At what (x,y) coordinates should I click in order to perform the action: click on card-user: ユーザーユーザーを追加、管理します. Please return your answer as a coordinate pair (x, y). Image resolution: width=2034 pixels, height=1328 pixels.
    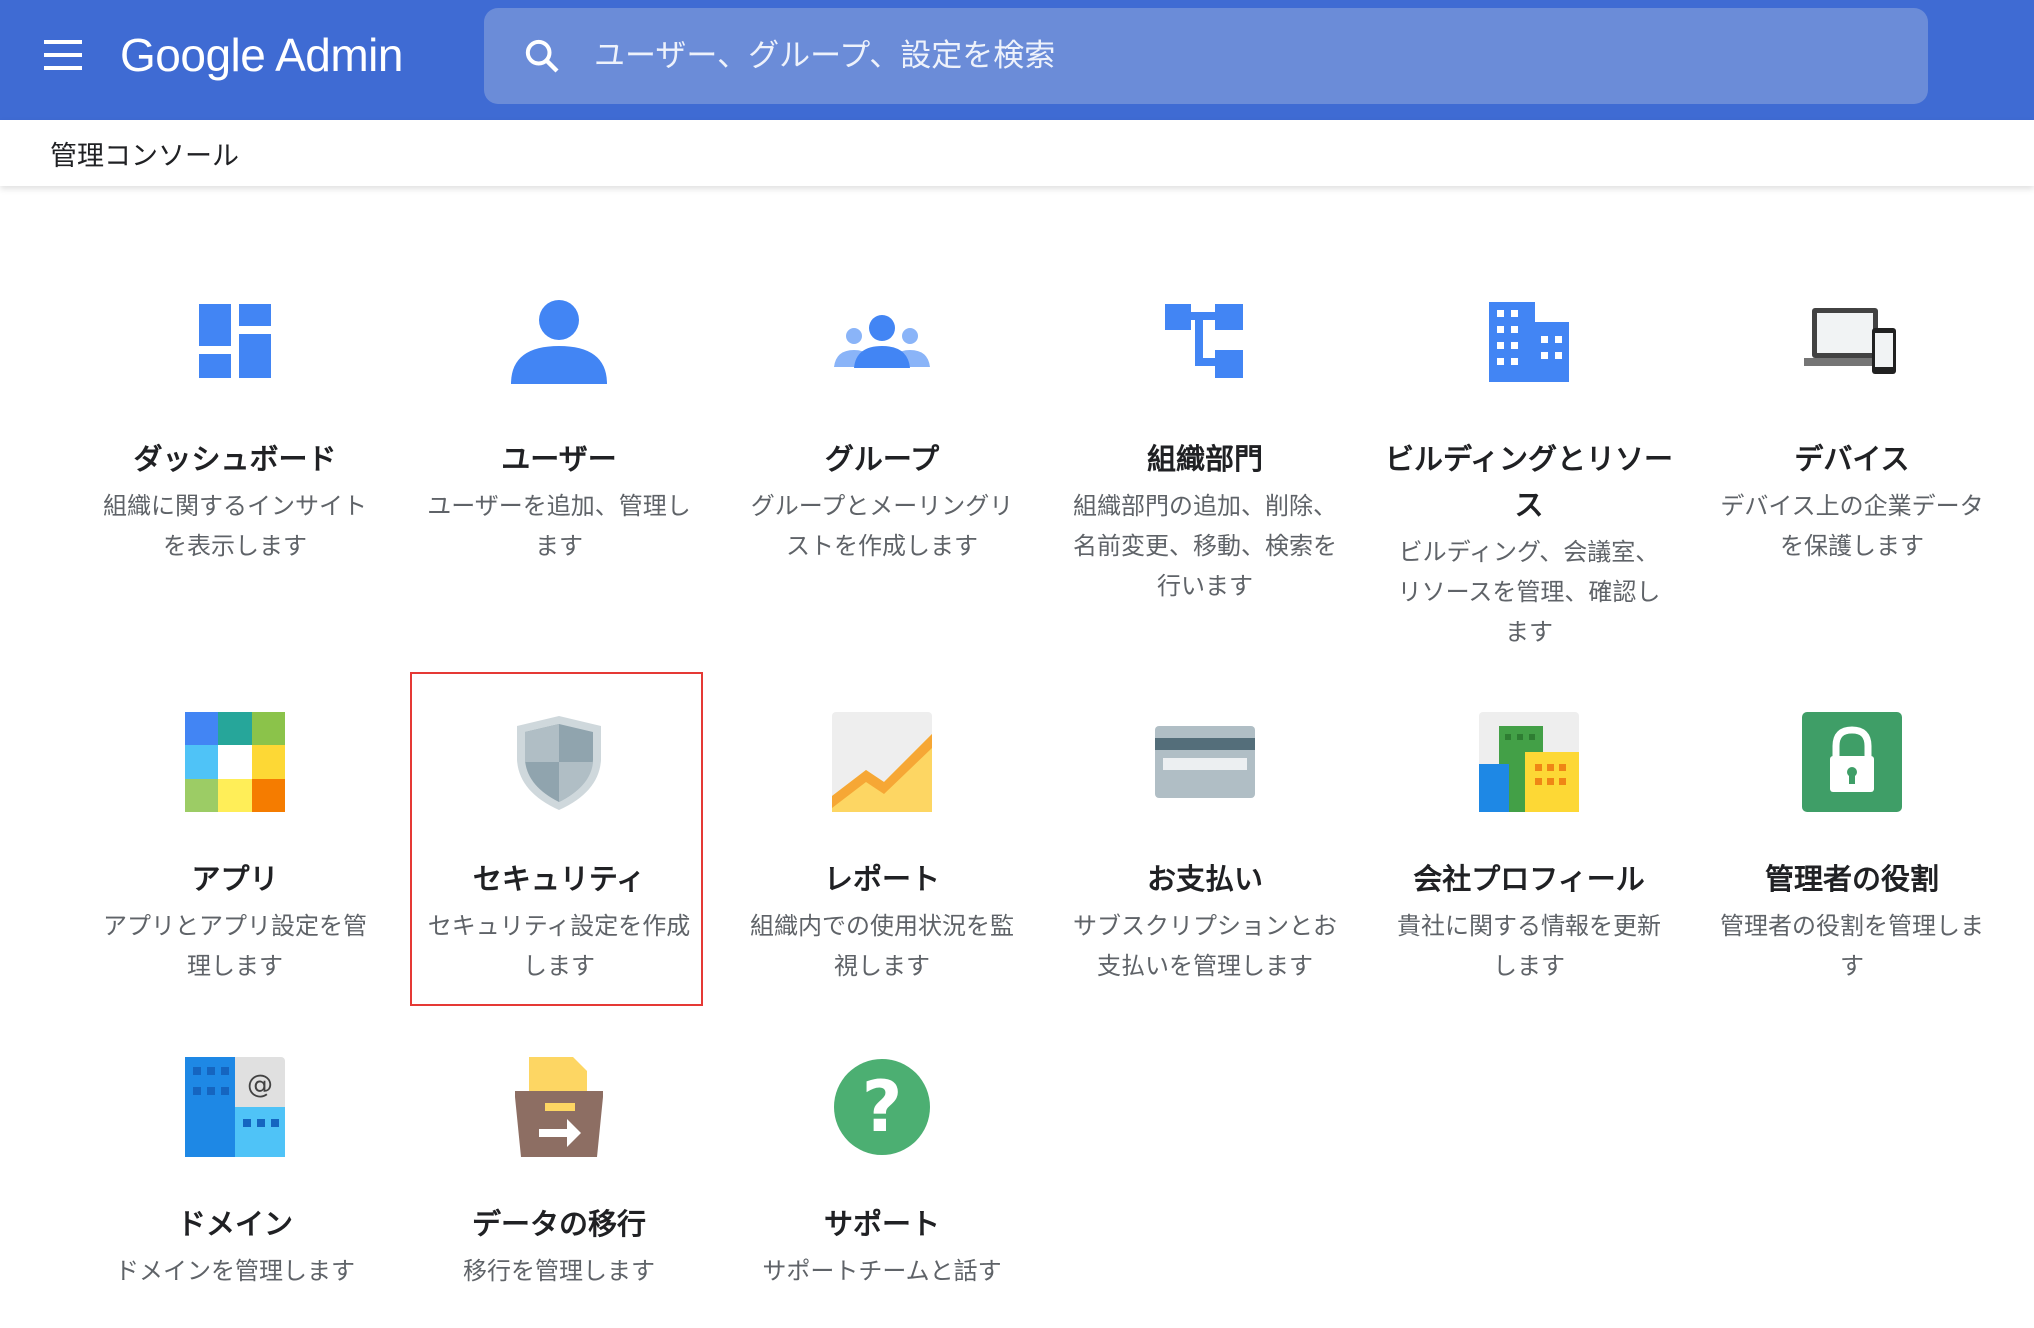
    Looking at the image, I should click on (559, 429).